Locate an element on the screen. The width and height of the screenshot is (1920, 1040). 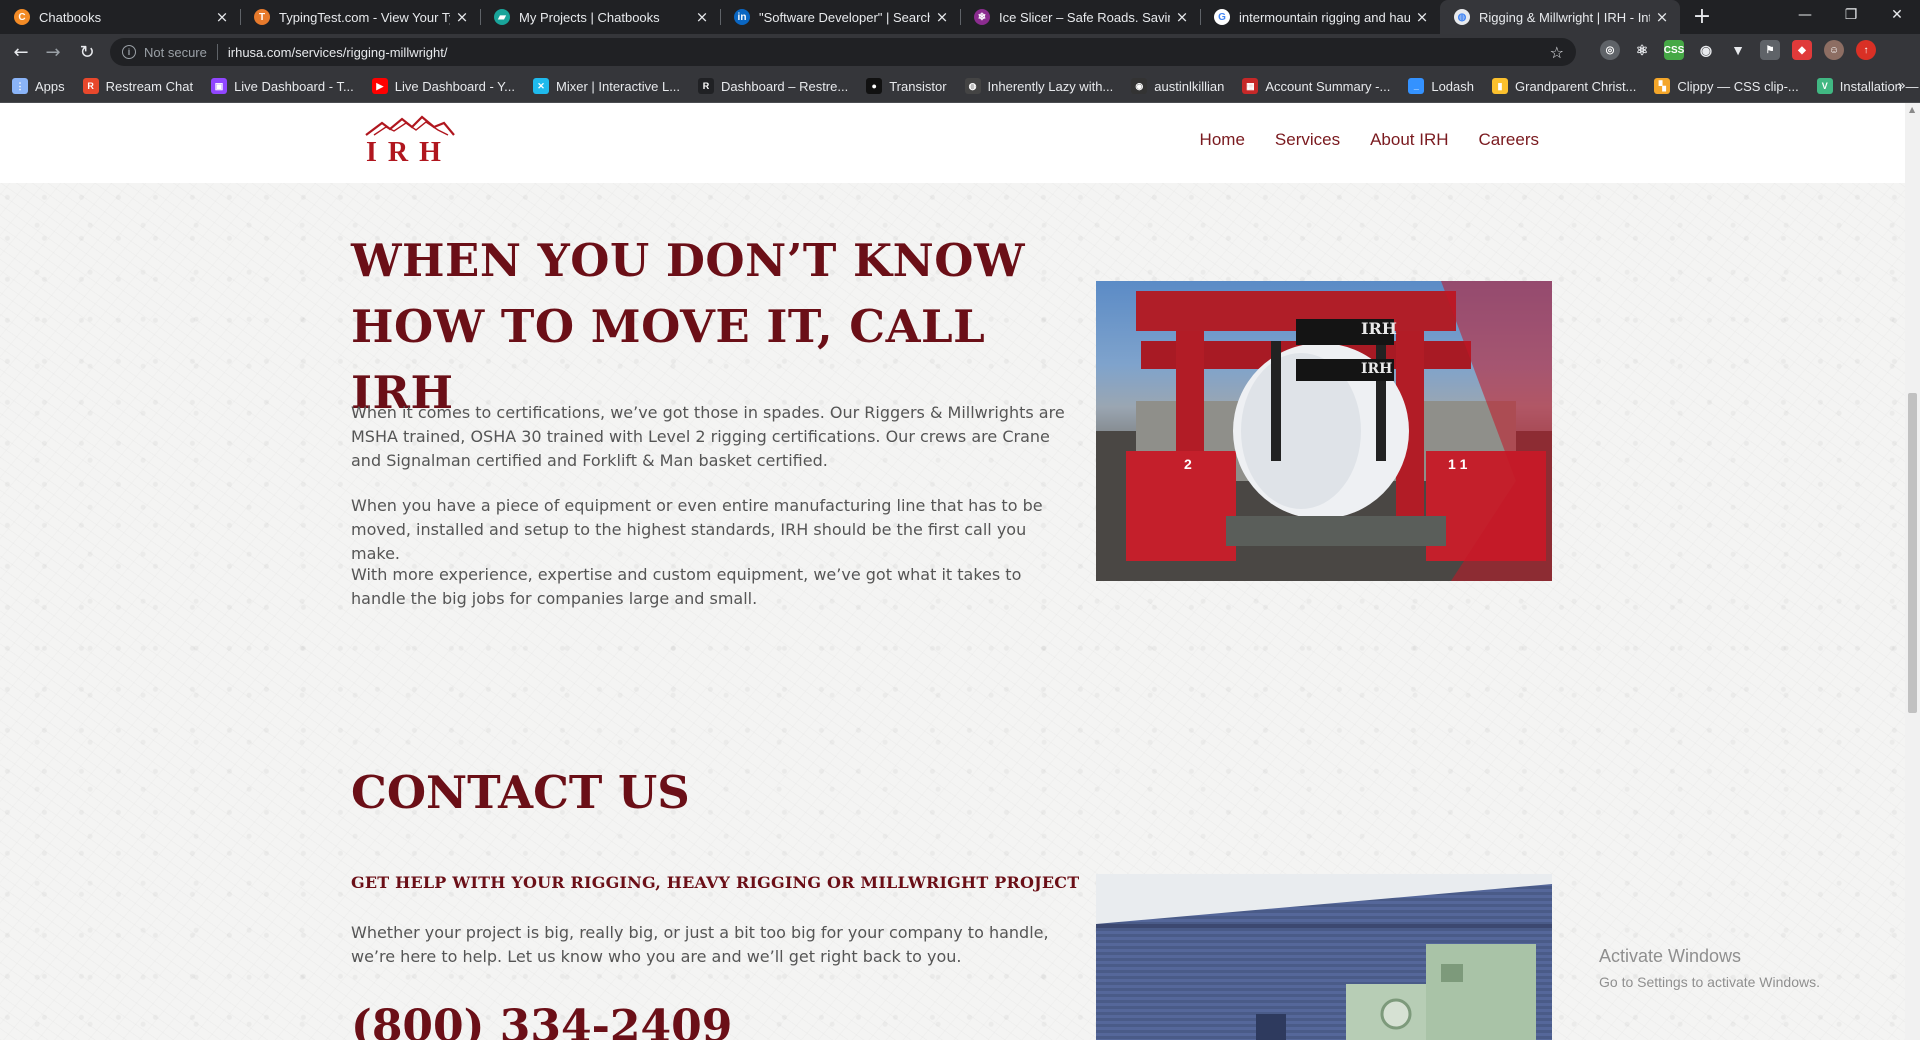
reload-button: ↻ is located at coordinates (87, 52).